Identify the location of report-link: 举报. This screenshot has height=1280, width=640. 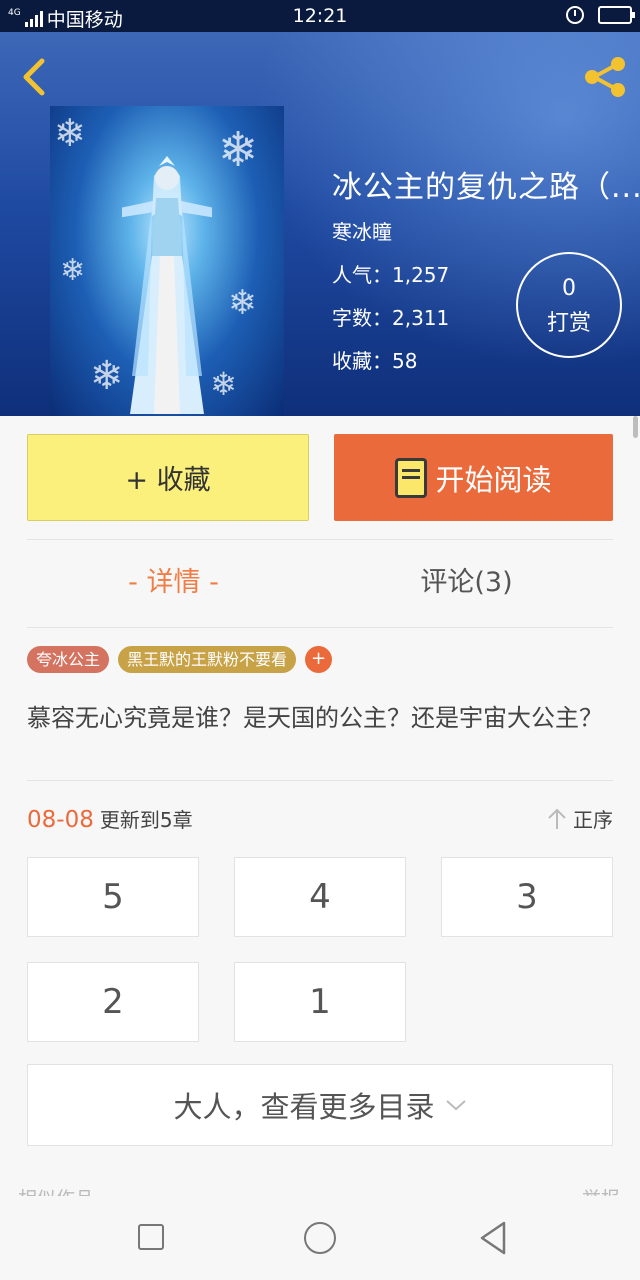
(590, 1190).